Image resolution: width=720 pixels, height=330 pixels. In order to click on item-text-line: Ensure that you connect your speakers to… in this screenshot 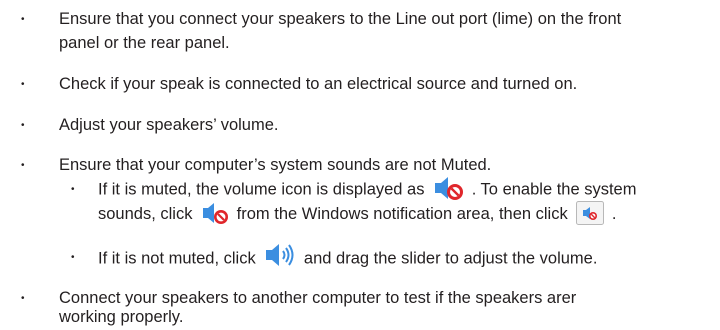, I will do `click(340, 19)`.